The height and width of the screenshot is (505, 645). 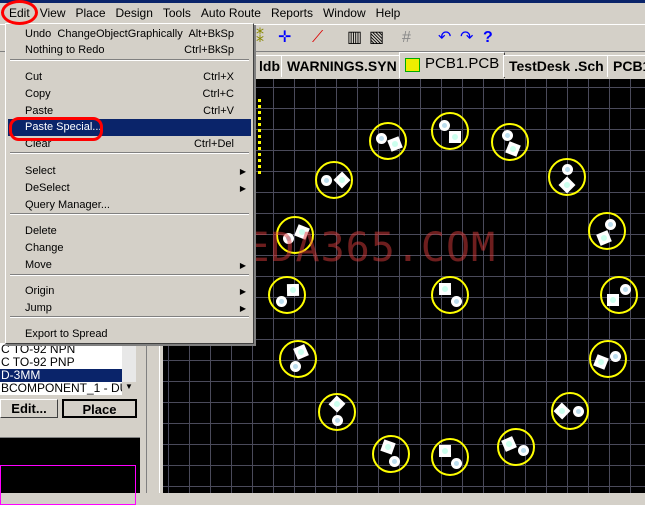 I want to click on menu-item-label: Jump, so click(x=38, y=308).